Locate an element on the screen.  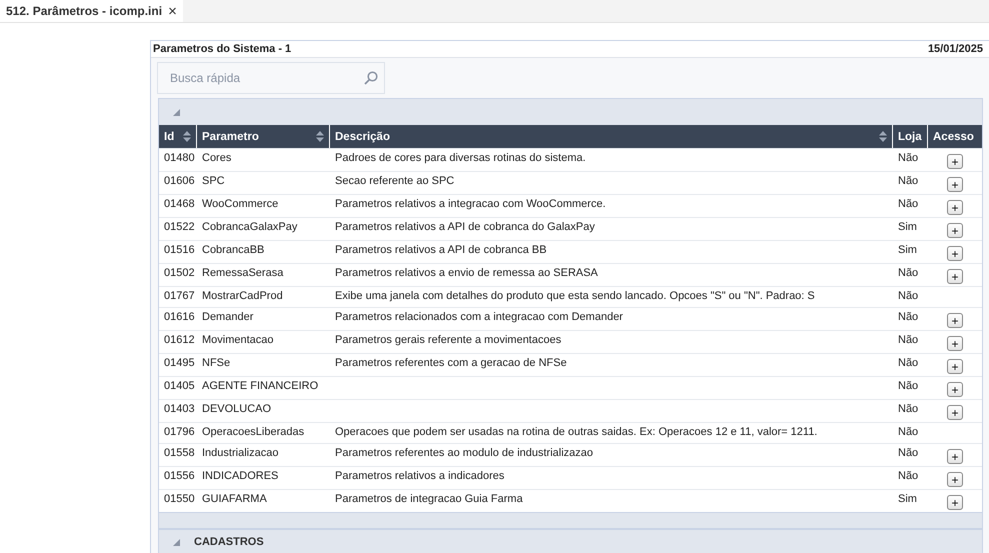
table-cell-text: 01495 is located at coordinates (179, 363).